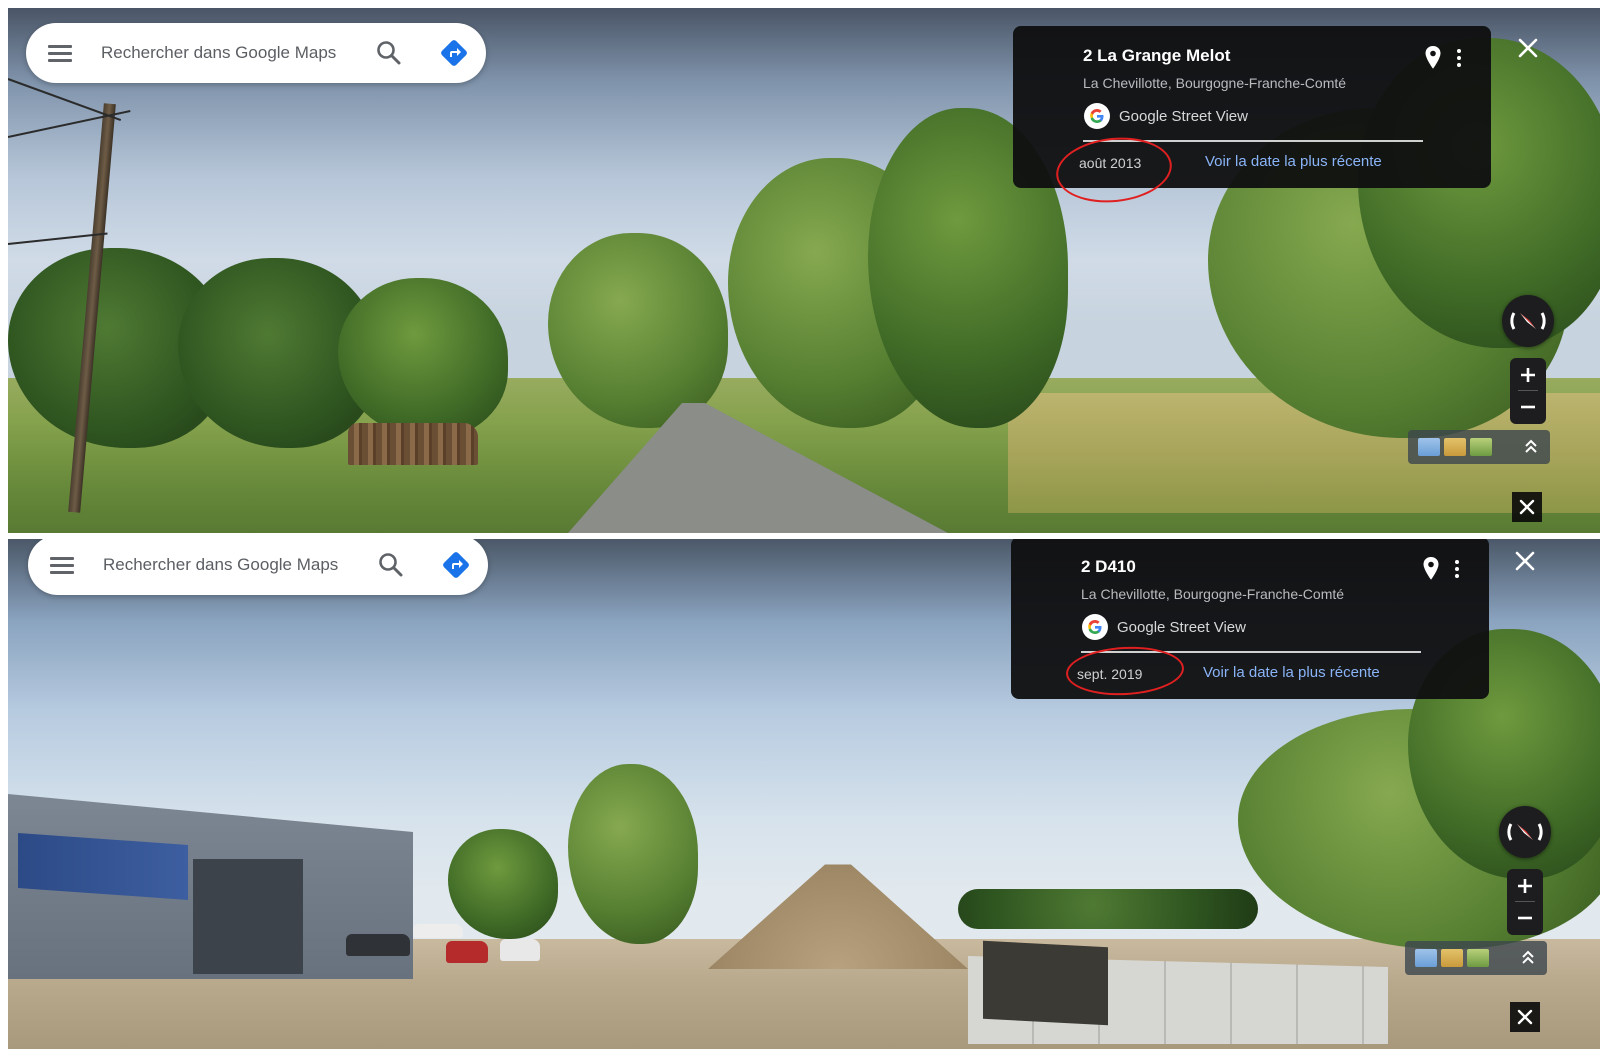 The image size is (1600, 1055). Describe the element at coordinates (103, 866) in the screenshot. I see `sign` at that location.